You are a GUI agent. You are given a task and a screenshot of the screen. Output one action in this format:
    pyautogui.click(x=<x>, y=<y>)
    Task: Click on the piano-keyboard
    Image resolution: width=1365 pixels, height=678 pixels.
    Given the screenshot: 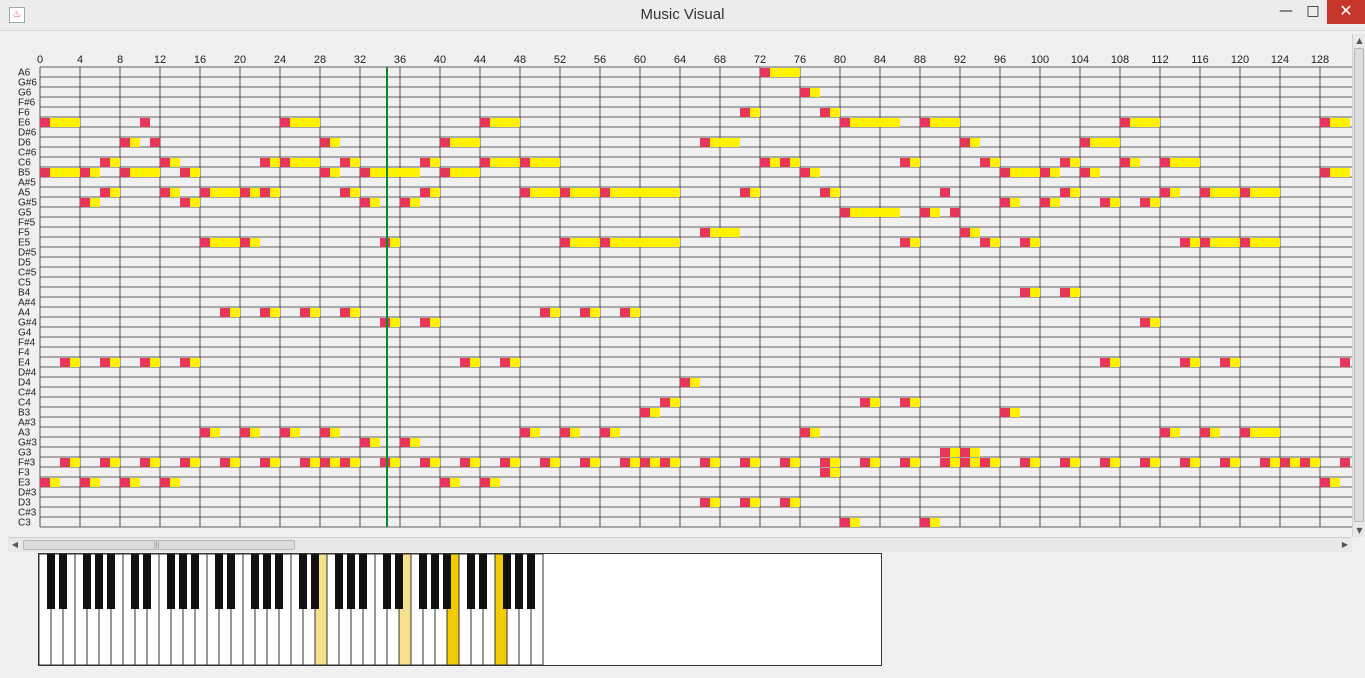 What is the action you would take?
    pyautogui.click(x=460, y=609)
    